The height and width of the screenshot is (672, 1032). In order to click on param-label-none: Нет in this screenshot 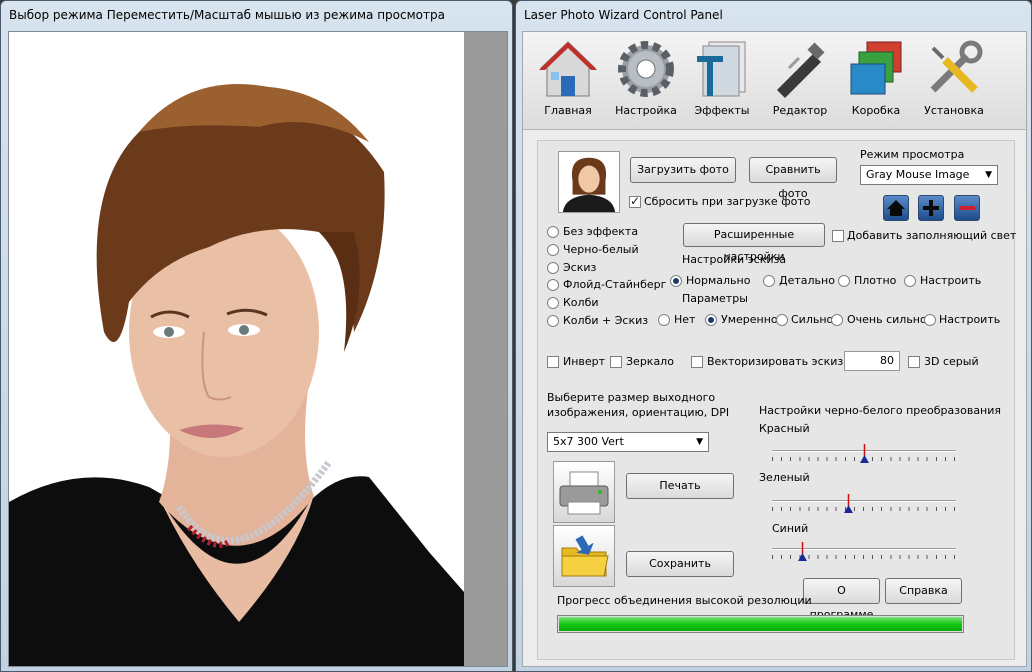, I will do `click(685, 319)`.